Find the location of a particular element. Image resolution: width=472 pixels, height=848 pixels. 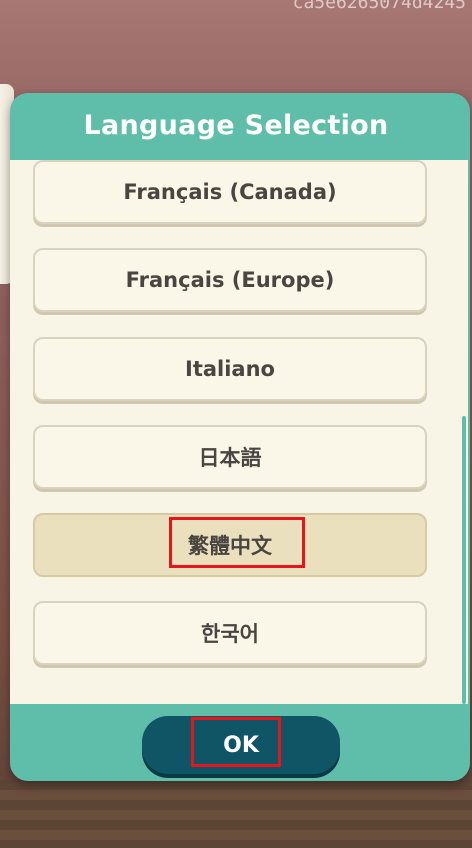

language-option-francais-europe: Français (Europe) is located at coordinates (230, 280).